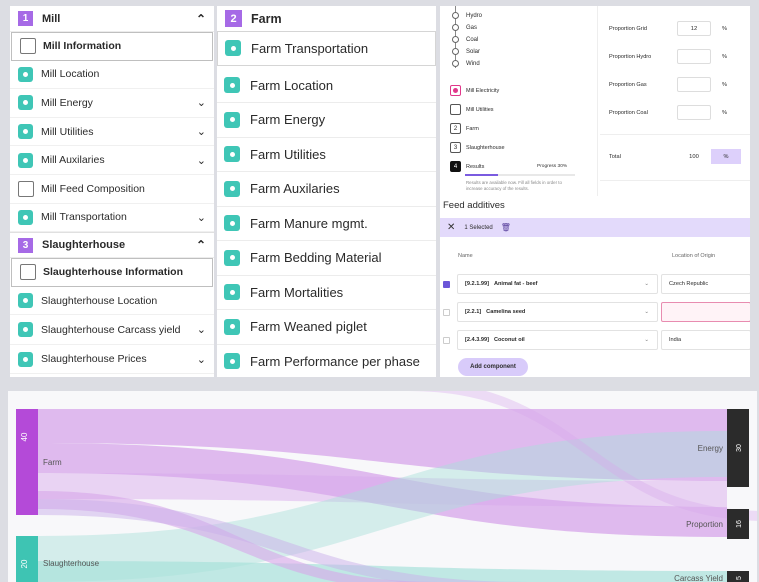 The height and width of the screenshot is (582, 759). I want to click on selected-count: 1 Selected, so click(478, 227).